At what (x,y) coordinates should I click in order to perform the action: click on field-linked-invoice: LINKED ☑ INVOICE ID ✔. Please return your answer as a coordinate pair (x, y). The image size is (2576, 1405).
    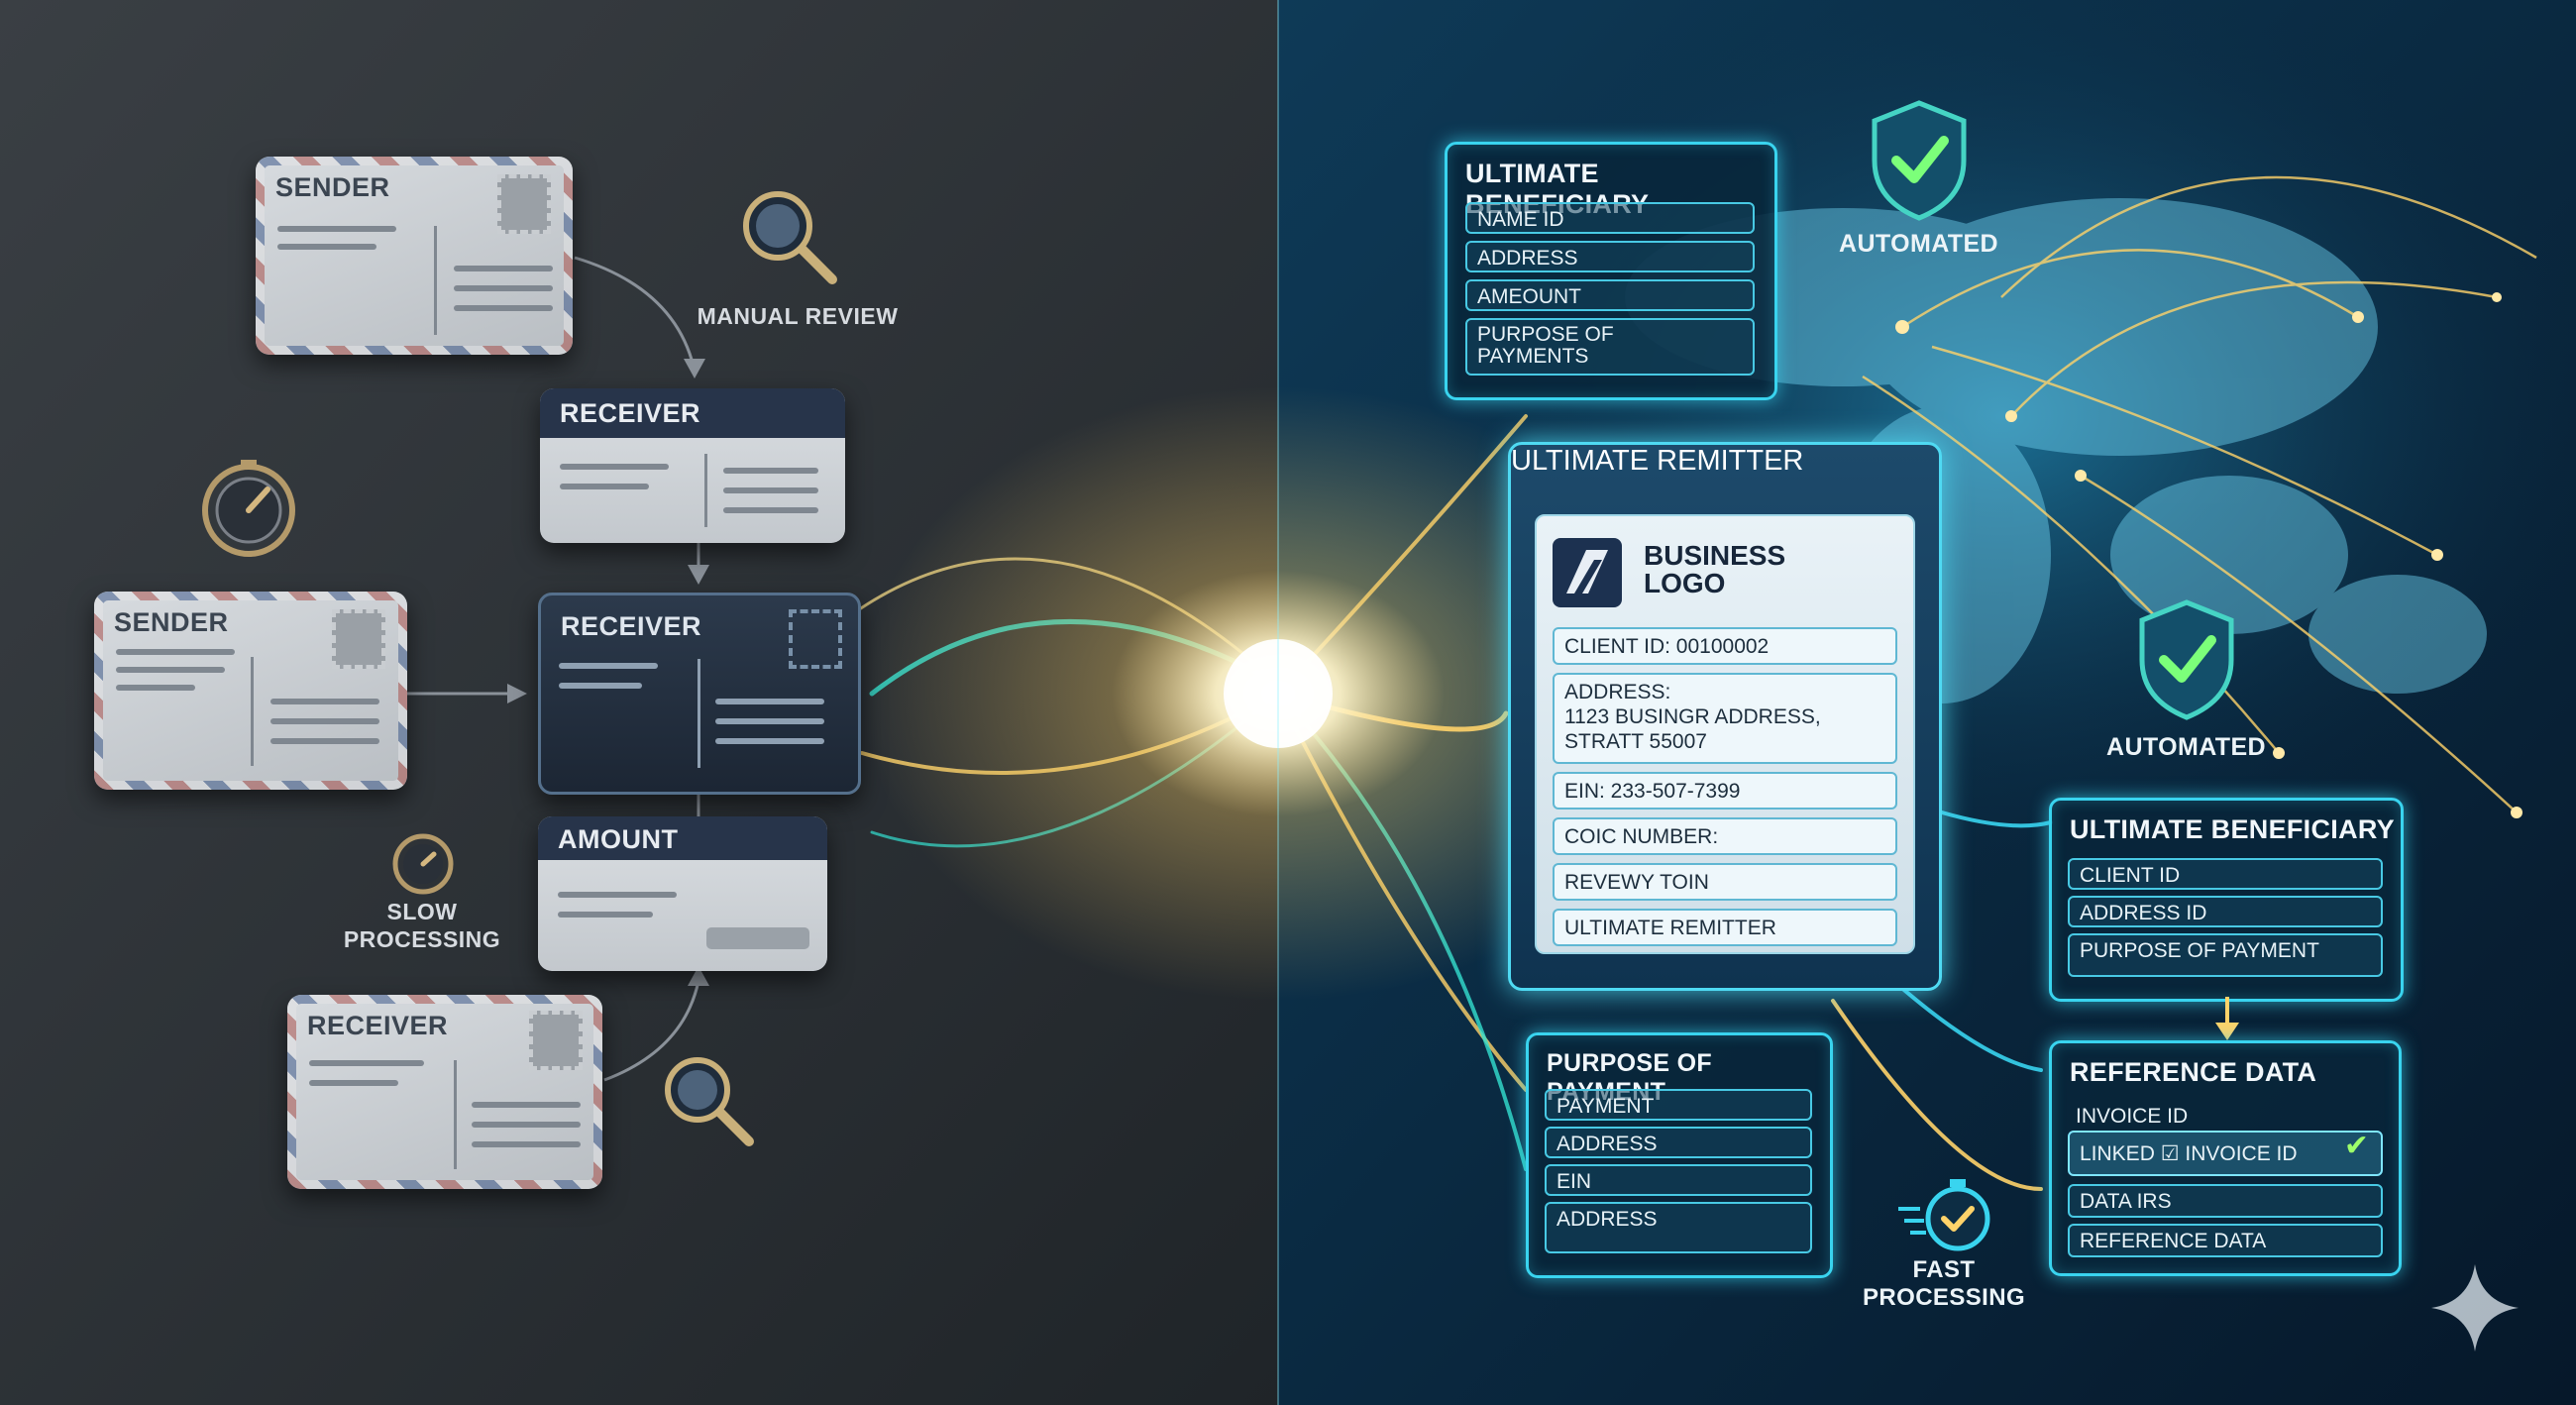
    Looking at the image, I should click on (2225, 1153).